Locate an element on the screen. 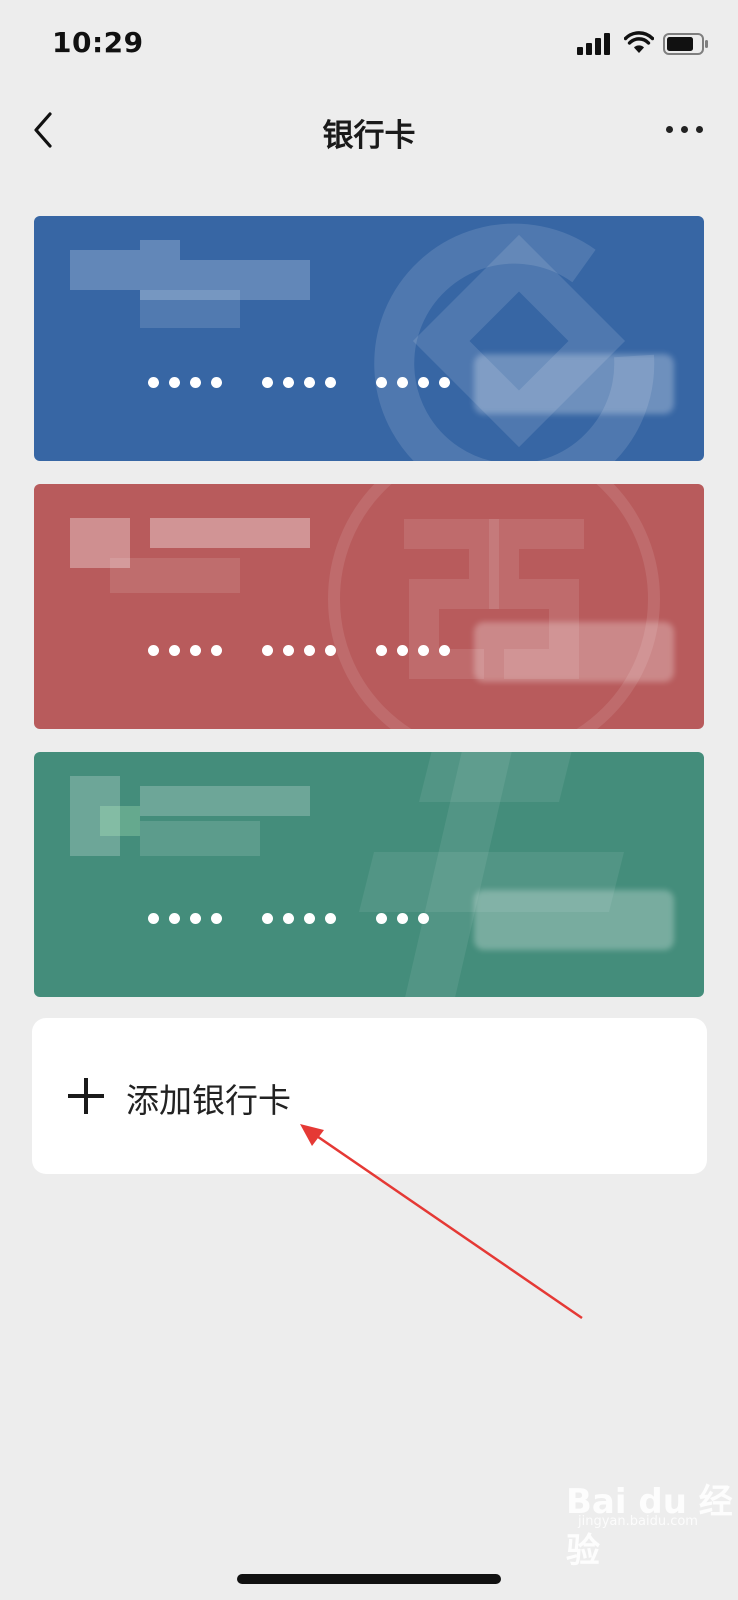 This screenshot has height=1600, width=738. cellular-signal-icon is located at coordinates (595, 44).